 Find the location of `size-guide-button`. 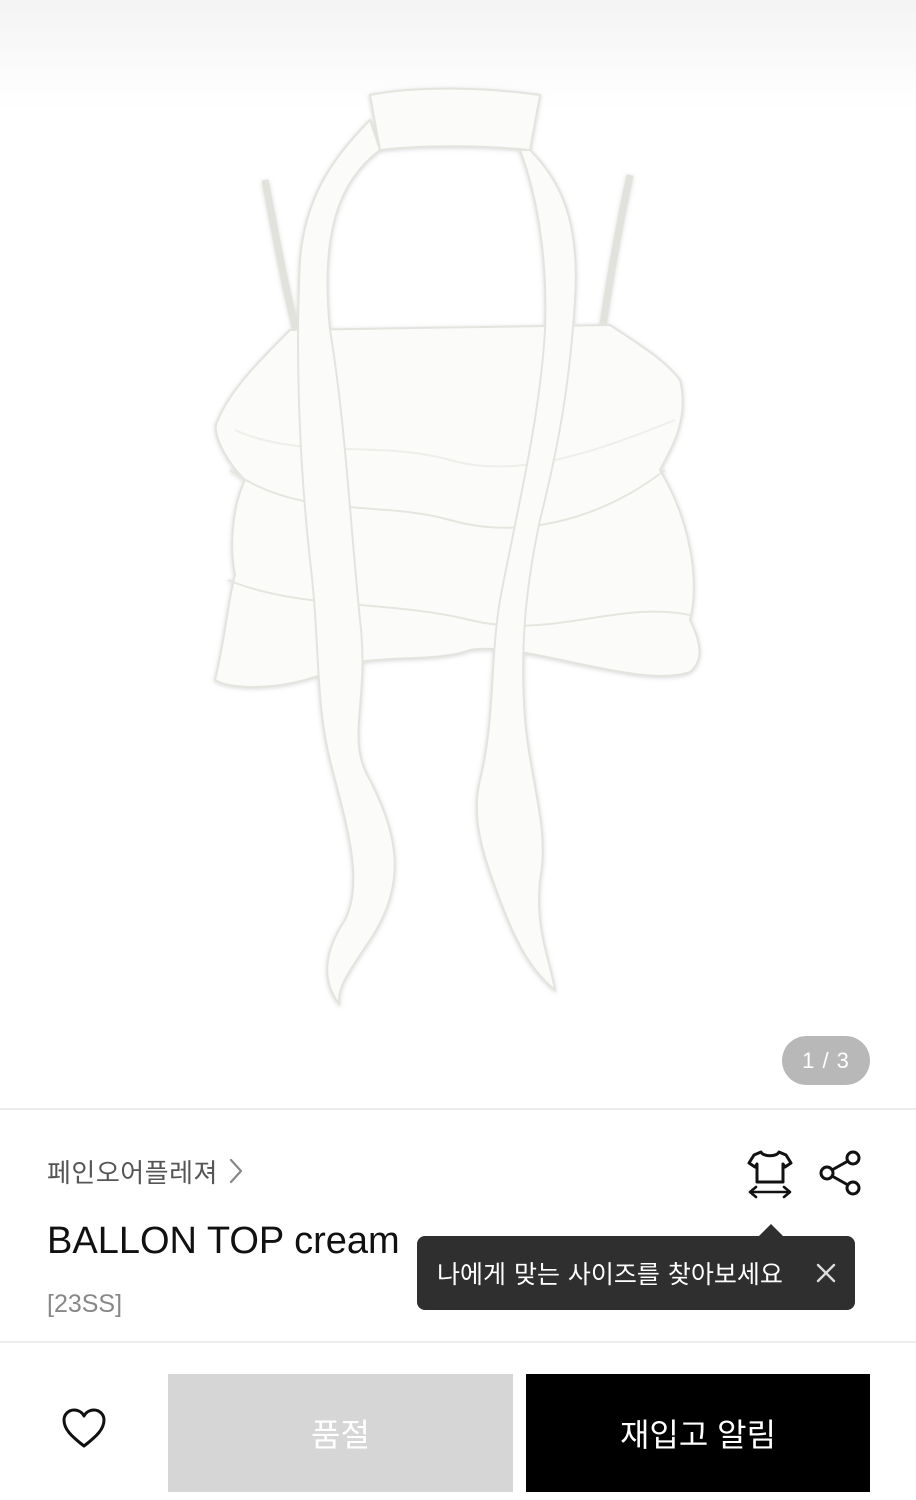

size-guide-button is located at coordinates (770, 1178).